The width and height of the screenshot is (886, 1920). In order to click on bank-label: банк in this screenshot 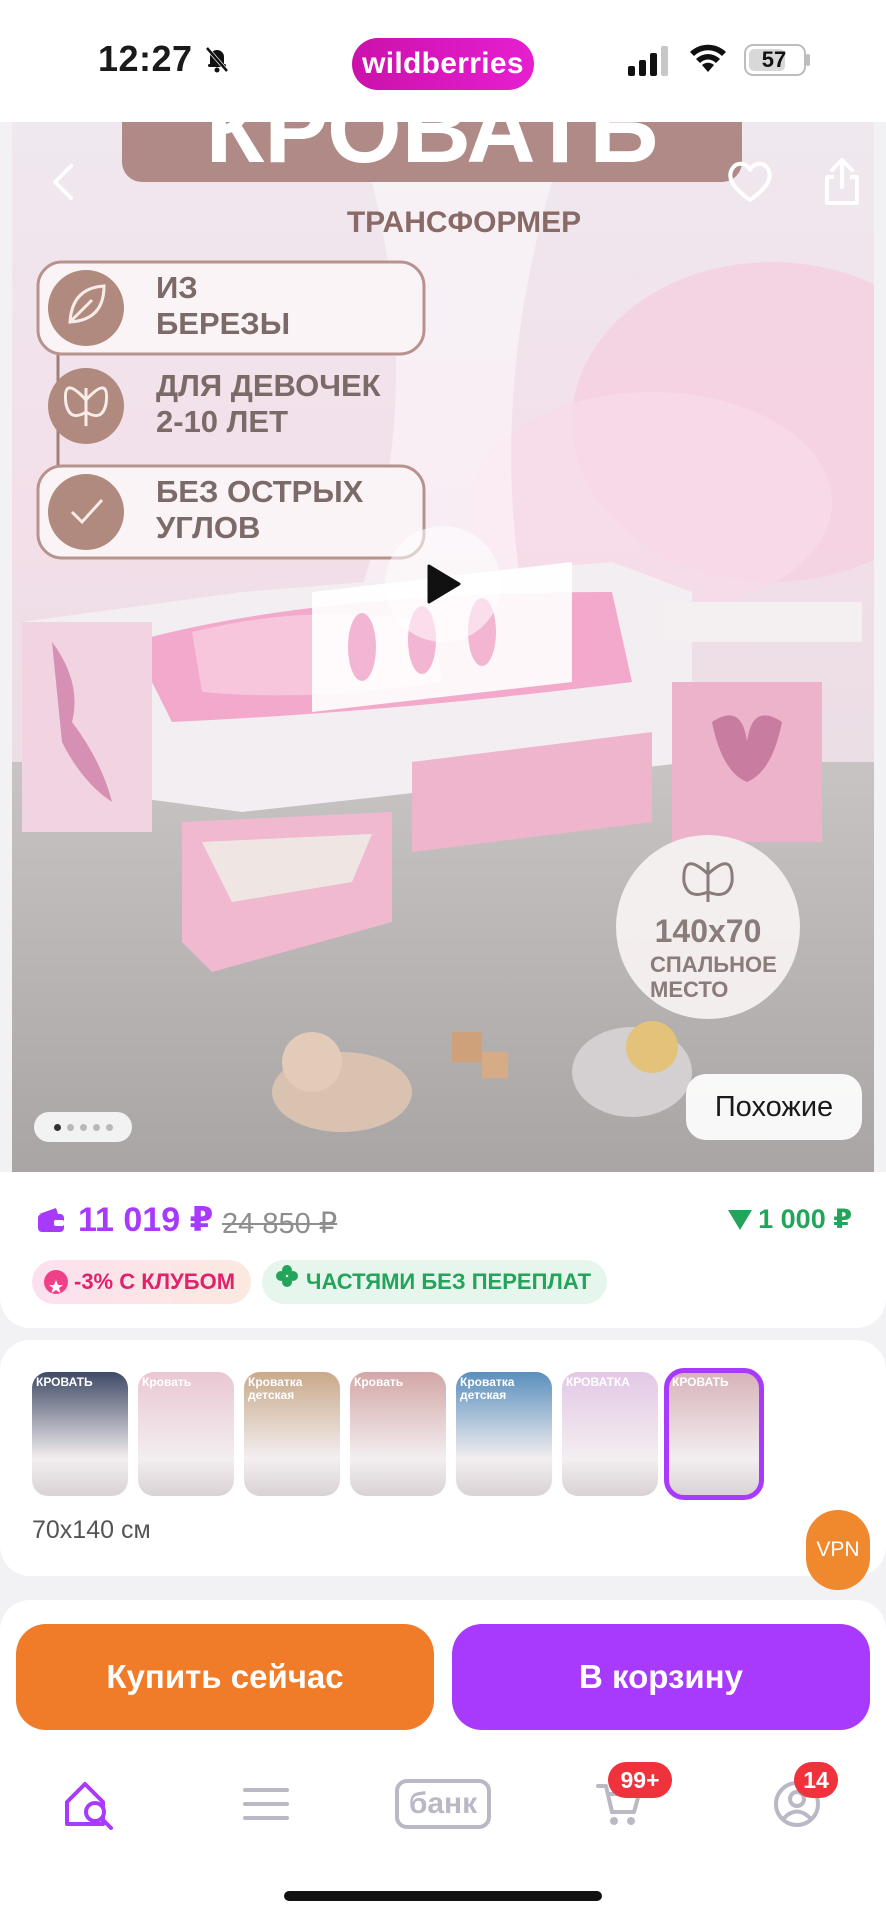, I will do `click(443, 1804)`.